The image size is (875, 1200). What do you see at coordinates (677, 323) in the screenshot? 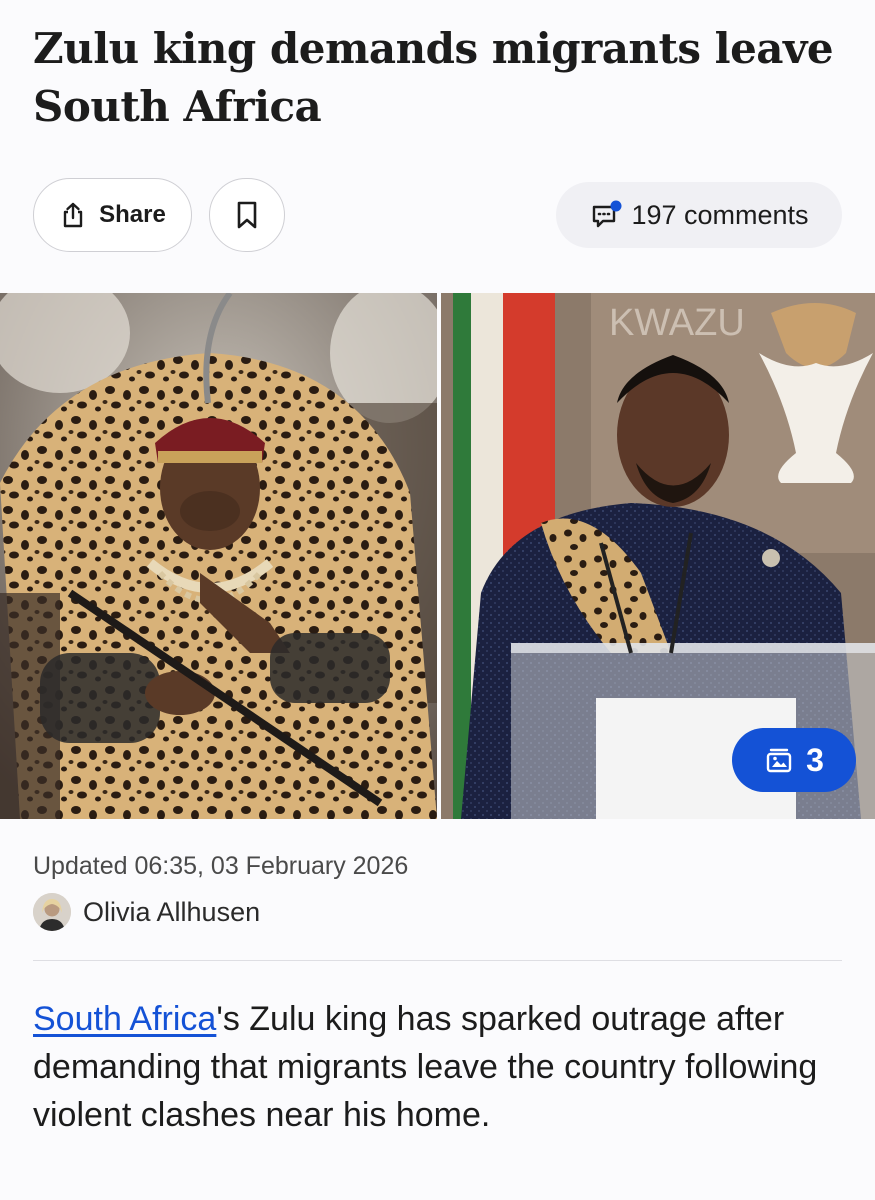
I see `background-sign-text: KWAZU` at bounding box center [677, 323].